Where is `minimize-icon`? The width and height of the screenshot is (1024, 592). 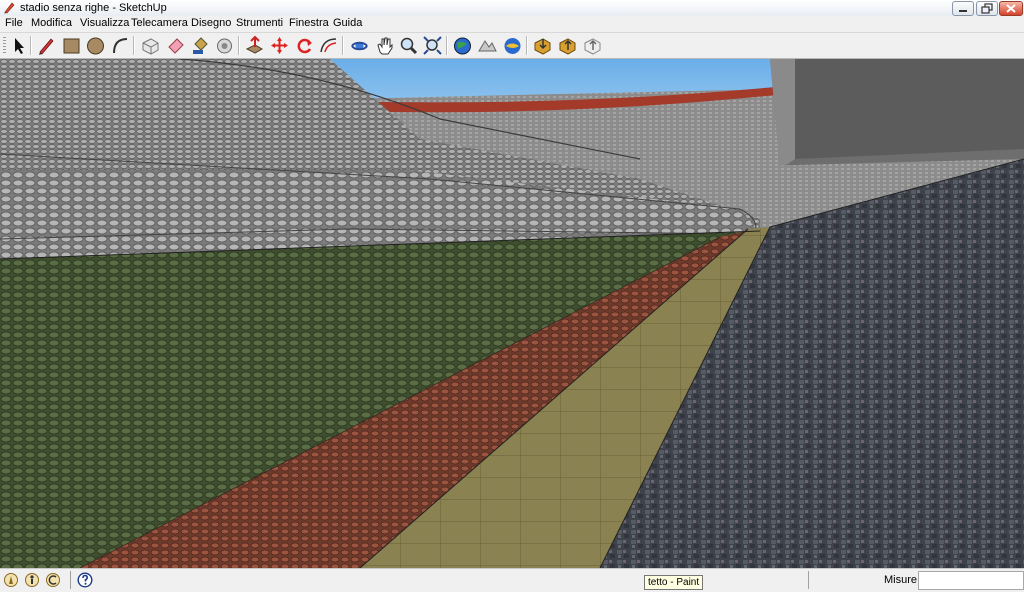
minimize-icon is located at coordinates (963, 11).